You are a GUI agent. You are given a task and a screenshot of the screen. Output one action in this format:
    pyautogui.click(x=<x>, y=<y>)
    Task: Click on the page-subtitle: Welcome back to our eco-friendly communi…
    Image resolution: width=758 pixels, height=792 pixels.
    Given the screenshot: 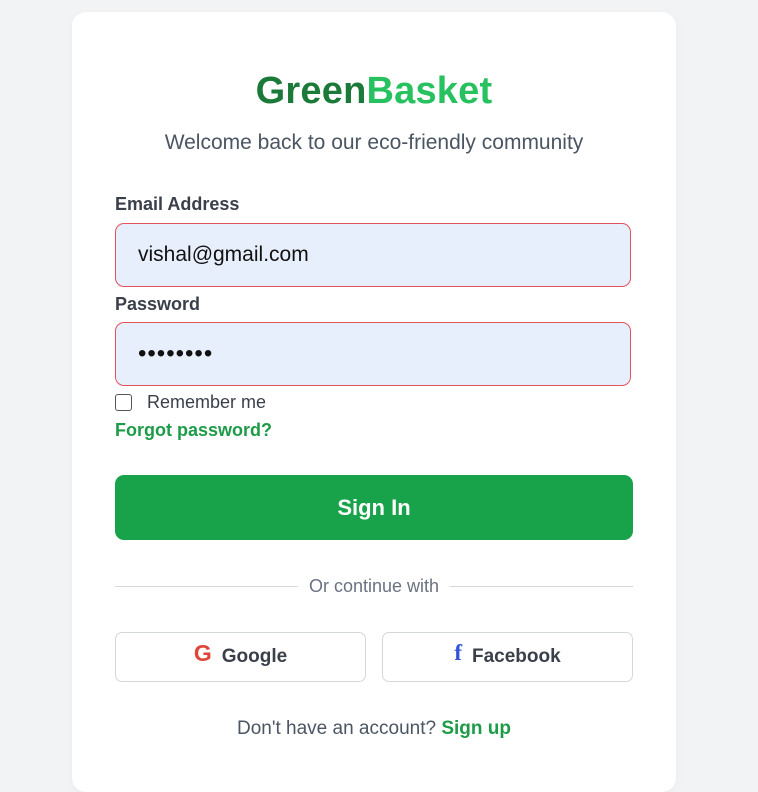 What is the action you would take?
    pyautogui.click(x=374, y=142)
    